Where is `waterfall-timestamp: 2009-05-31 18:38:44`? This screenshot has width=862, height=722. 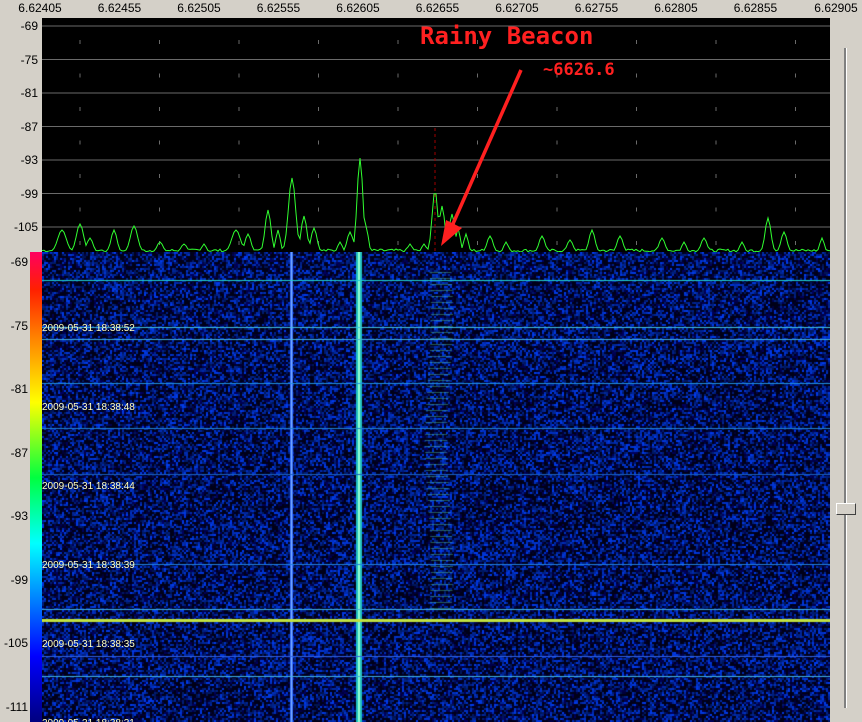
waterfall-timestamp: 2009-05-31 18:38:44 is located at coordinates (88, 486).